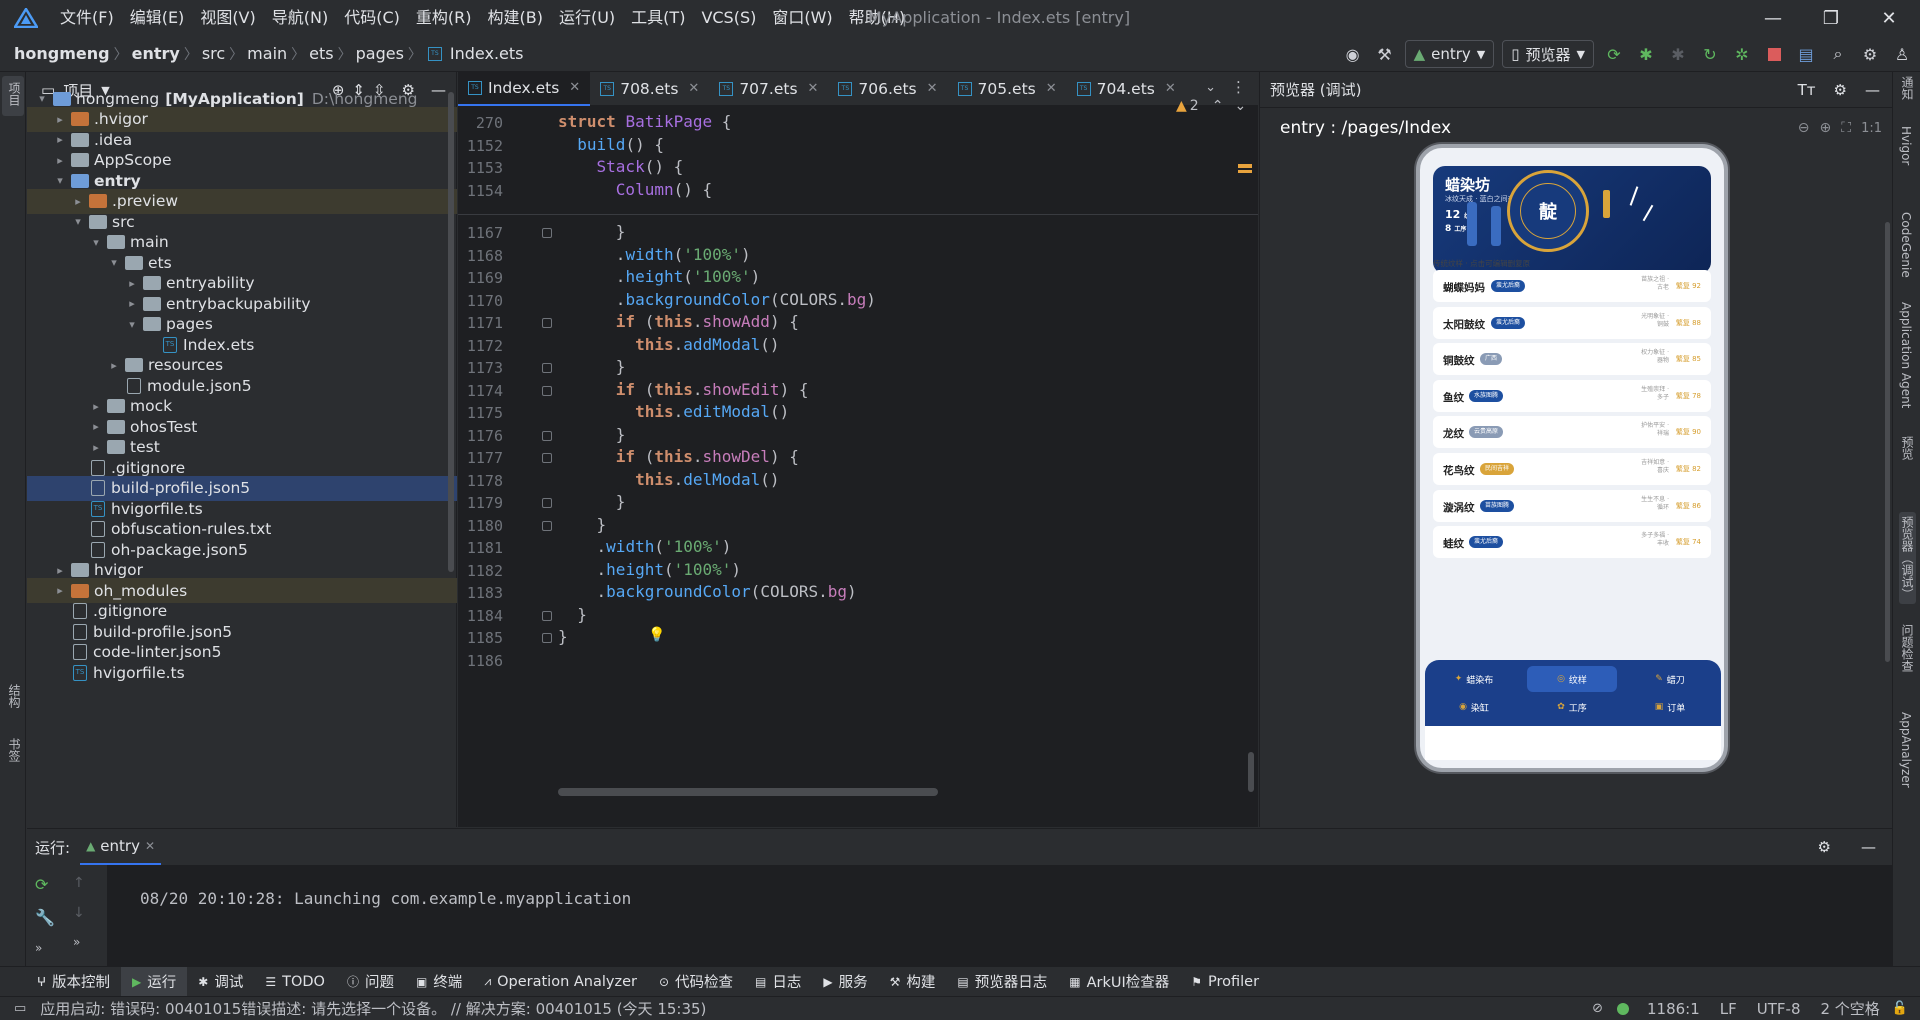 This screenshot has width=1920, height=1020. I want to click on pattern-card: 花鸟纹 民间吉祥 吉祥如意 · 喜庆 繁复 82, so click(1572, 469).